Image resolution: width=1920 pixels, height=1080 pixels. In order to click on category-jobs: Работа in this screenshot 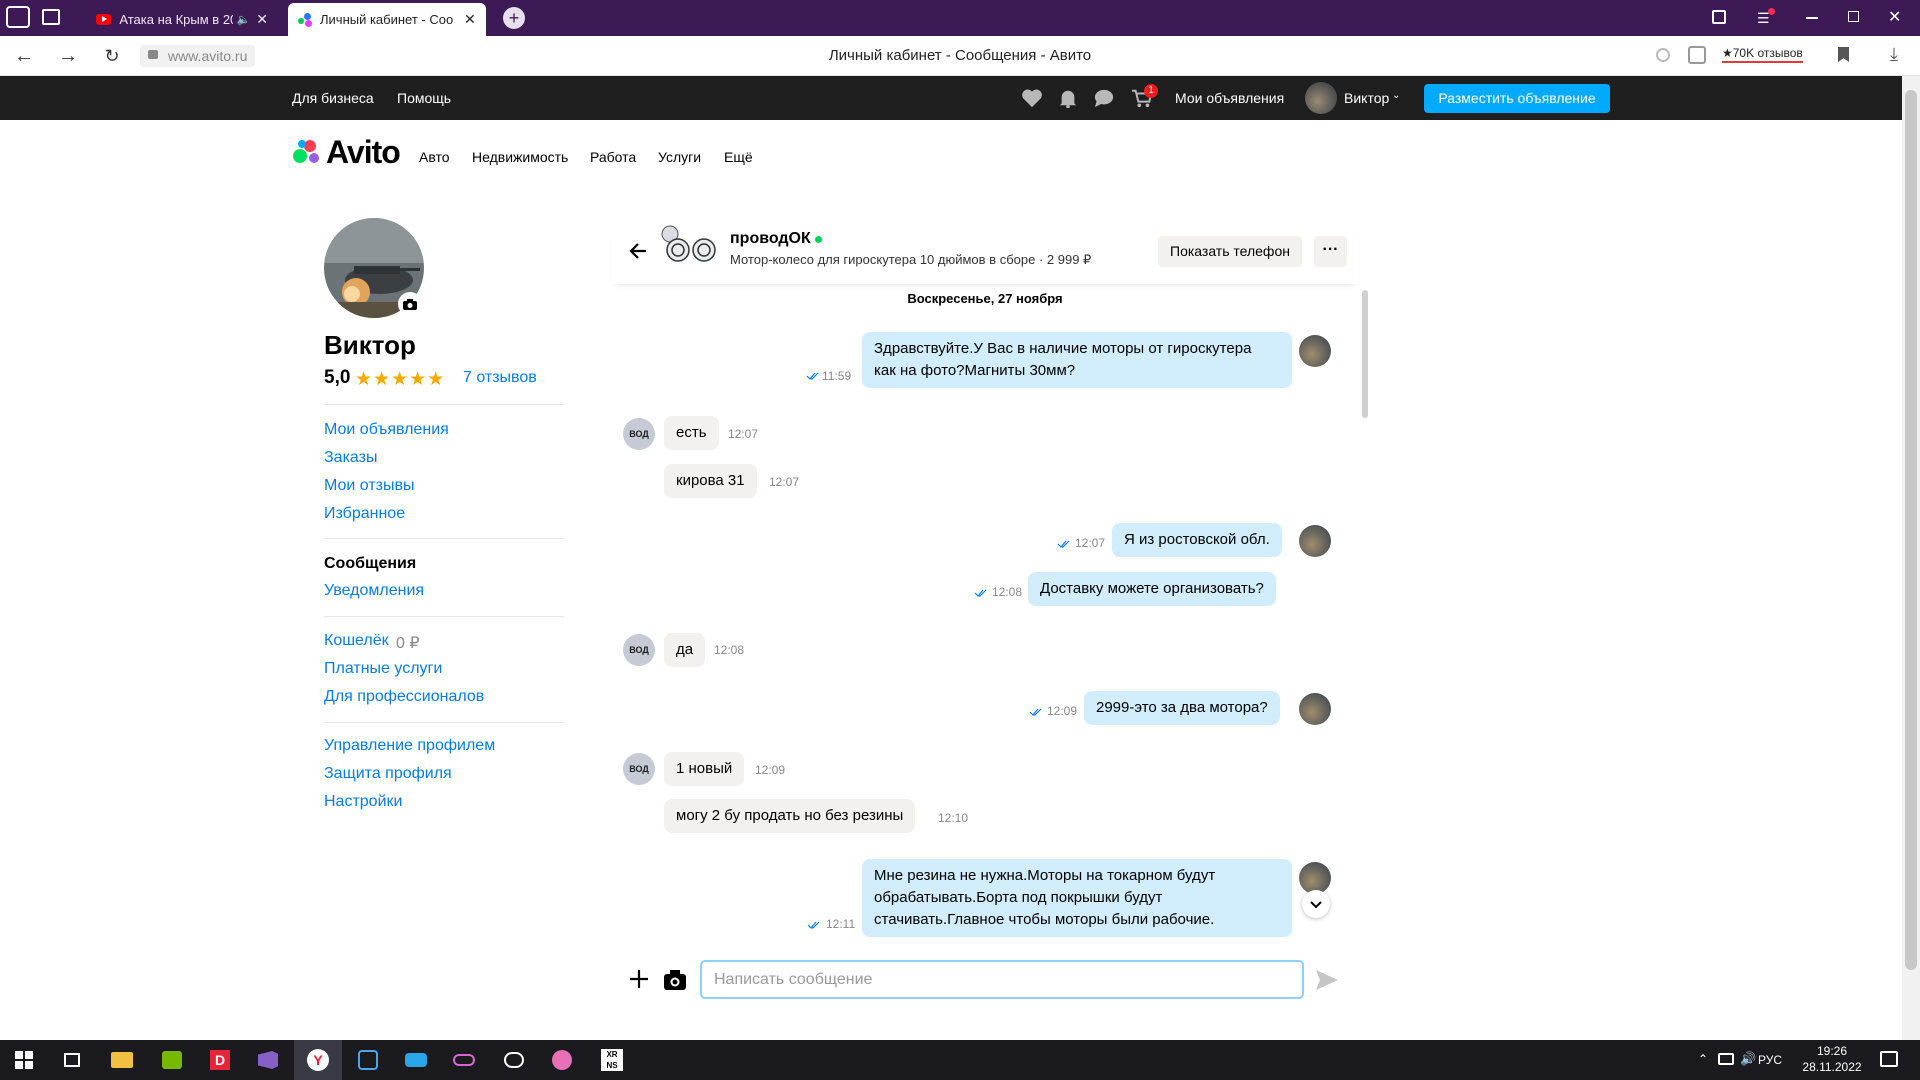, I will do `click(613, 157)`.